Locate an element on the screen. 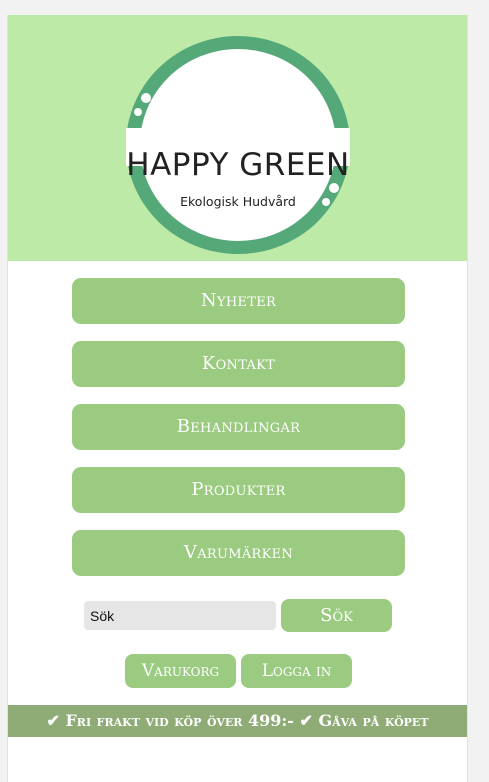 Image resolution: width=489 pixels, height=782 pixels. search-button: Sök is located at coordinates (336, 615).